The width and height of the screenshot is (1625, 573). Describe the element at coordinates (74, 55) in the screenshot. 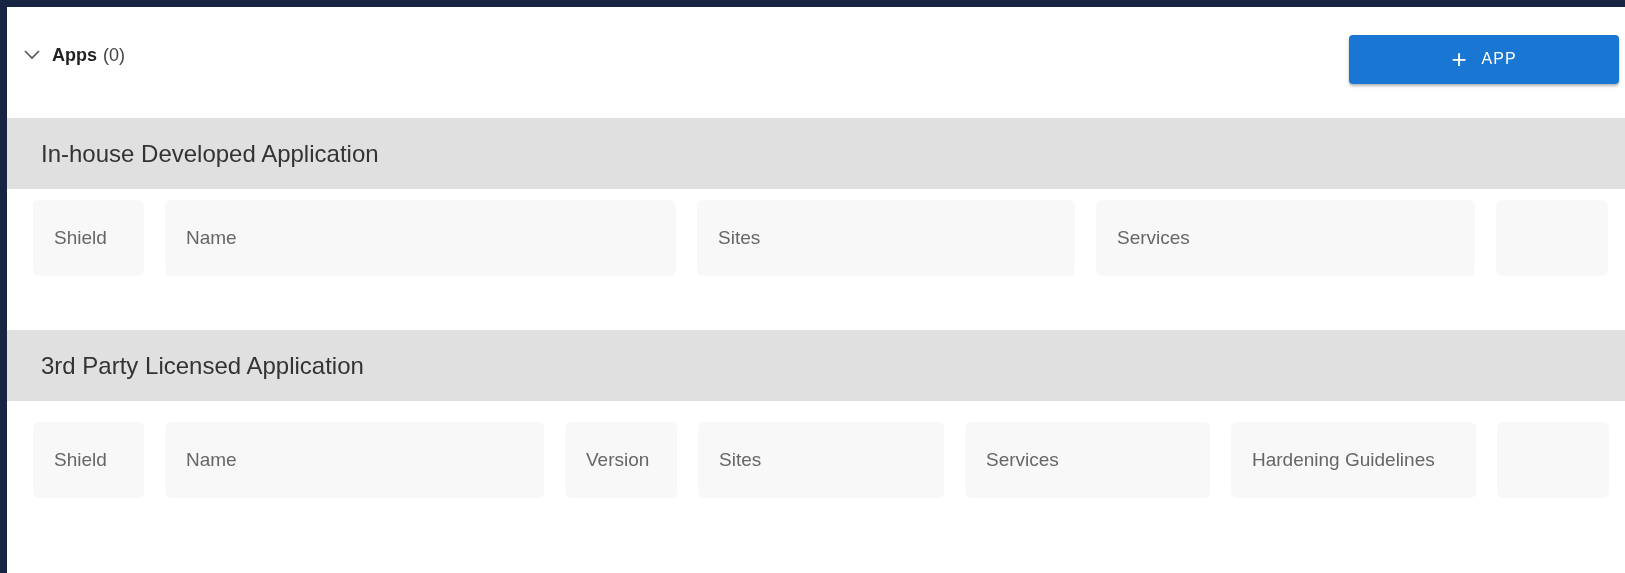

I see `section-title: Apps` at that location.